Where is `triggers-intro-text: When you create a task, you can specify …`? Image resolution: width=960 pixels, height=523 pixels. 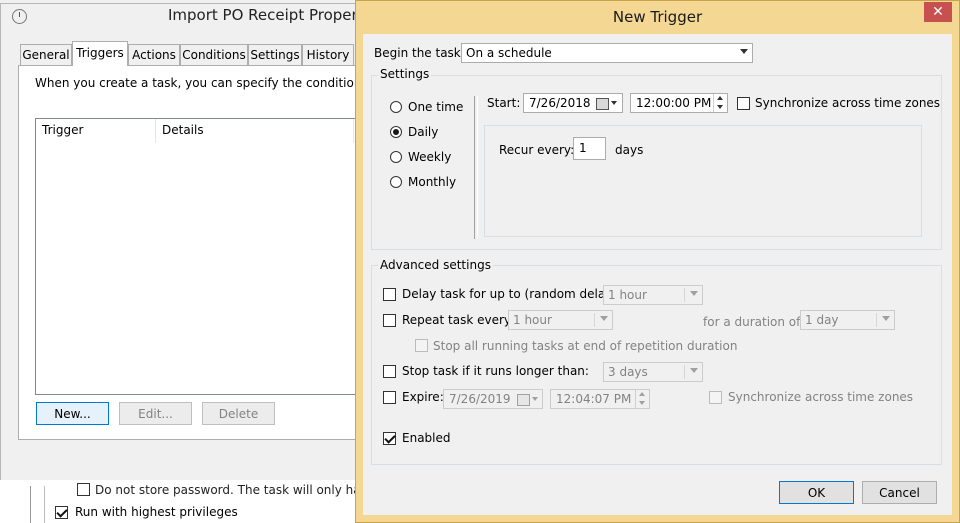 triggers-intro-text: When you create a task, you can specify … is located at coordinates (222, 83).